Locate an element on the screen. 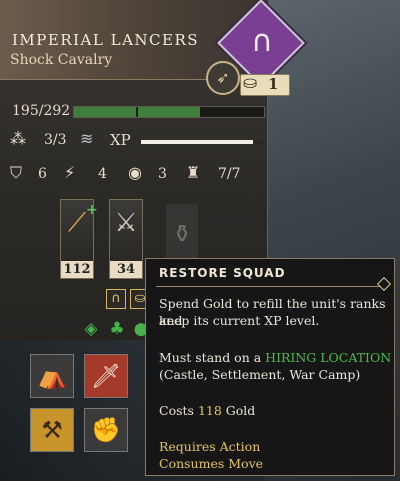  tooltip-title: RESTORE SQUAD is located at coordinates (222, 273).